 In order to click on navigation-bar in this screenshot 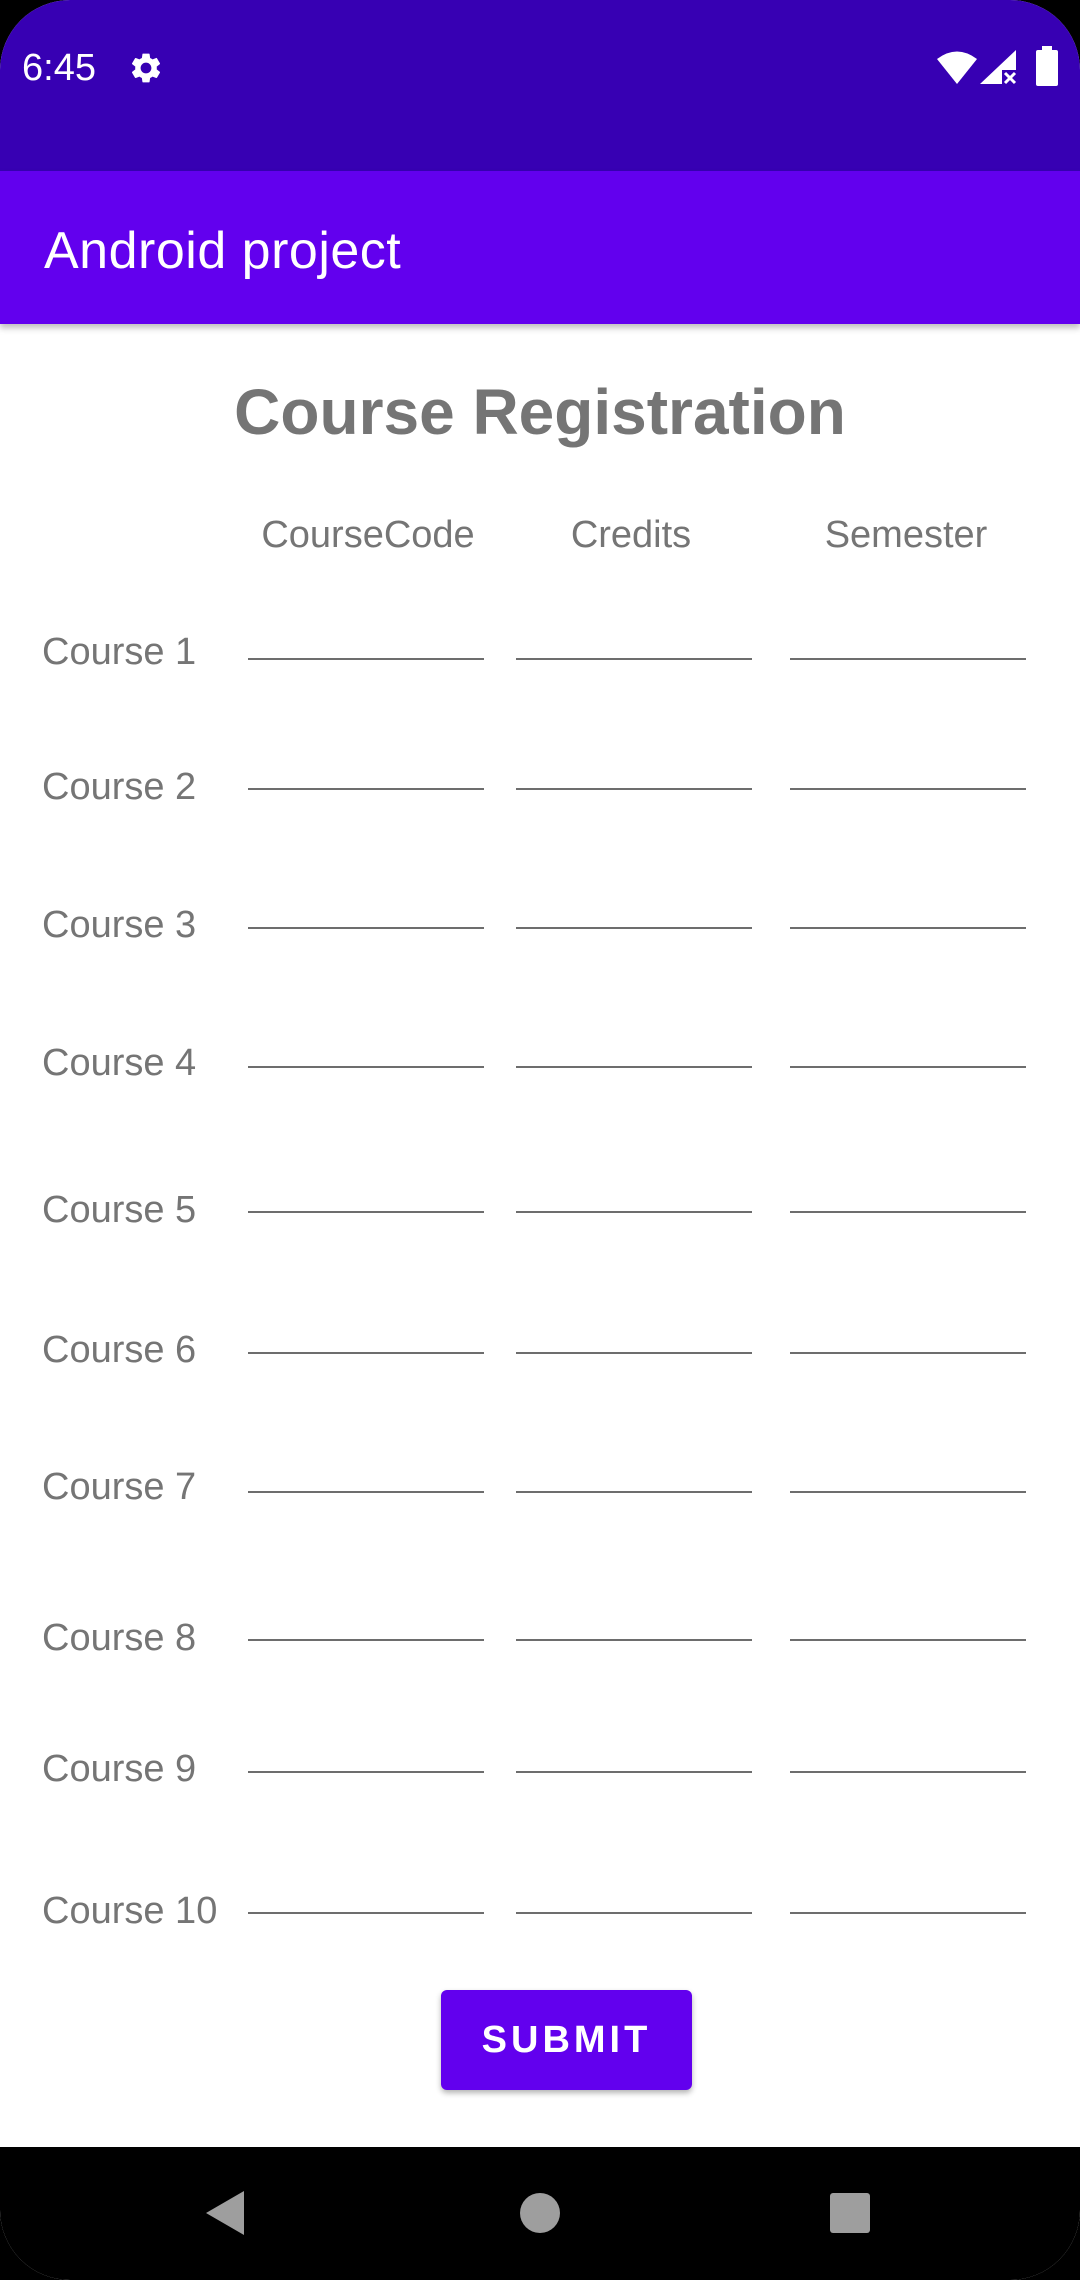, I will do `click(540, 2213)`.